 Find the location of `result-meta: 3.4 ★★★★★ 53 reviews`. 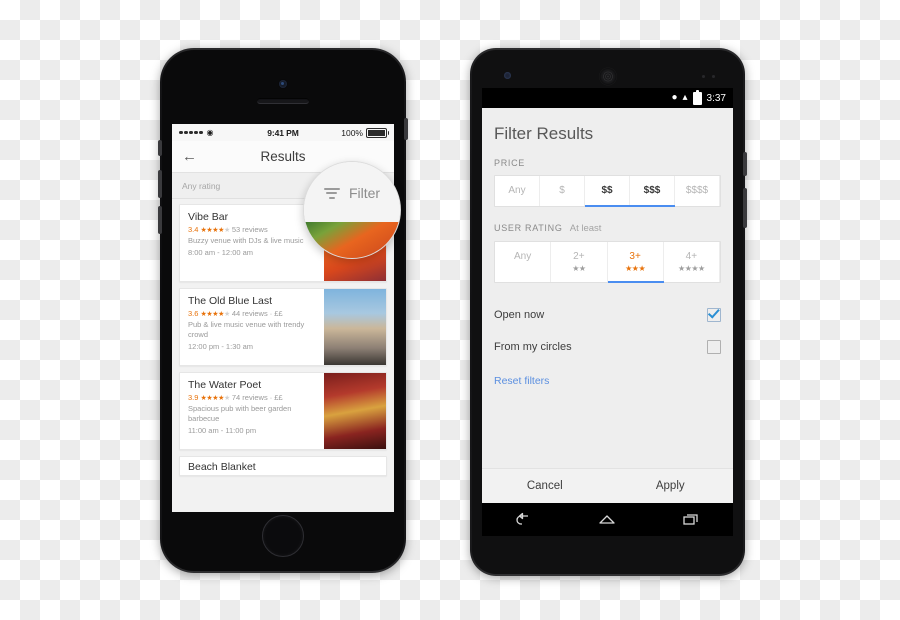

result-meta: 3.4 ★★★★★ 53 reviews is located at coordinates (253, 229).